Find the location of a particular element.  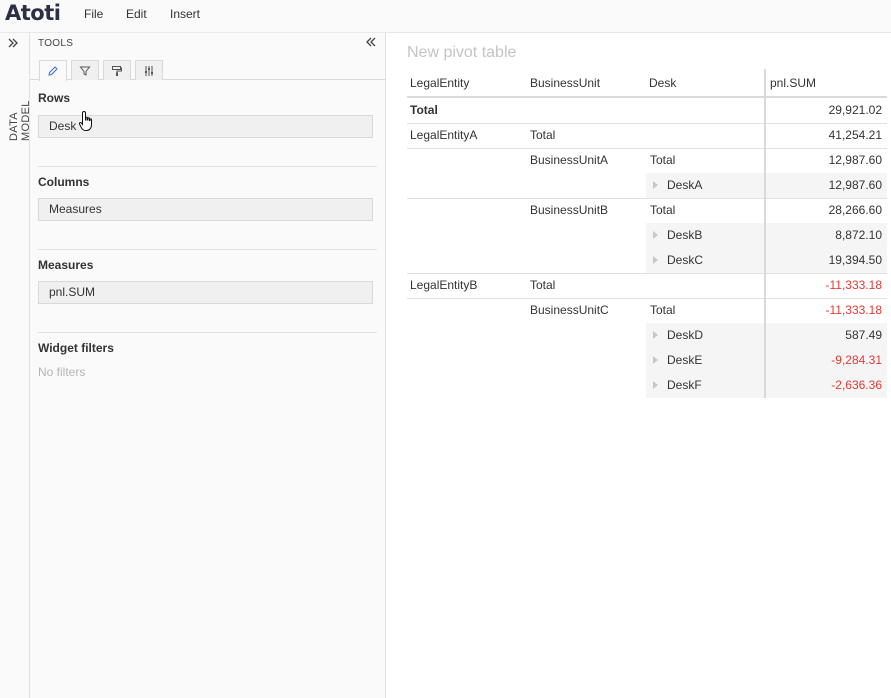

table-row: DeskB 8,872.10 is located at coordinates (647, 235).